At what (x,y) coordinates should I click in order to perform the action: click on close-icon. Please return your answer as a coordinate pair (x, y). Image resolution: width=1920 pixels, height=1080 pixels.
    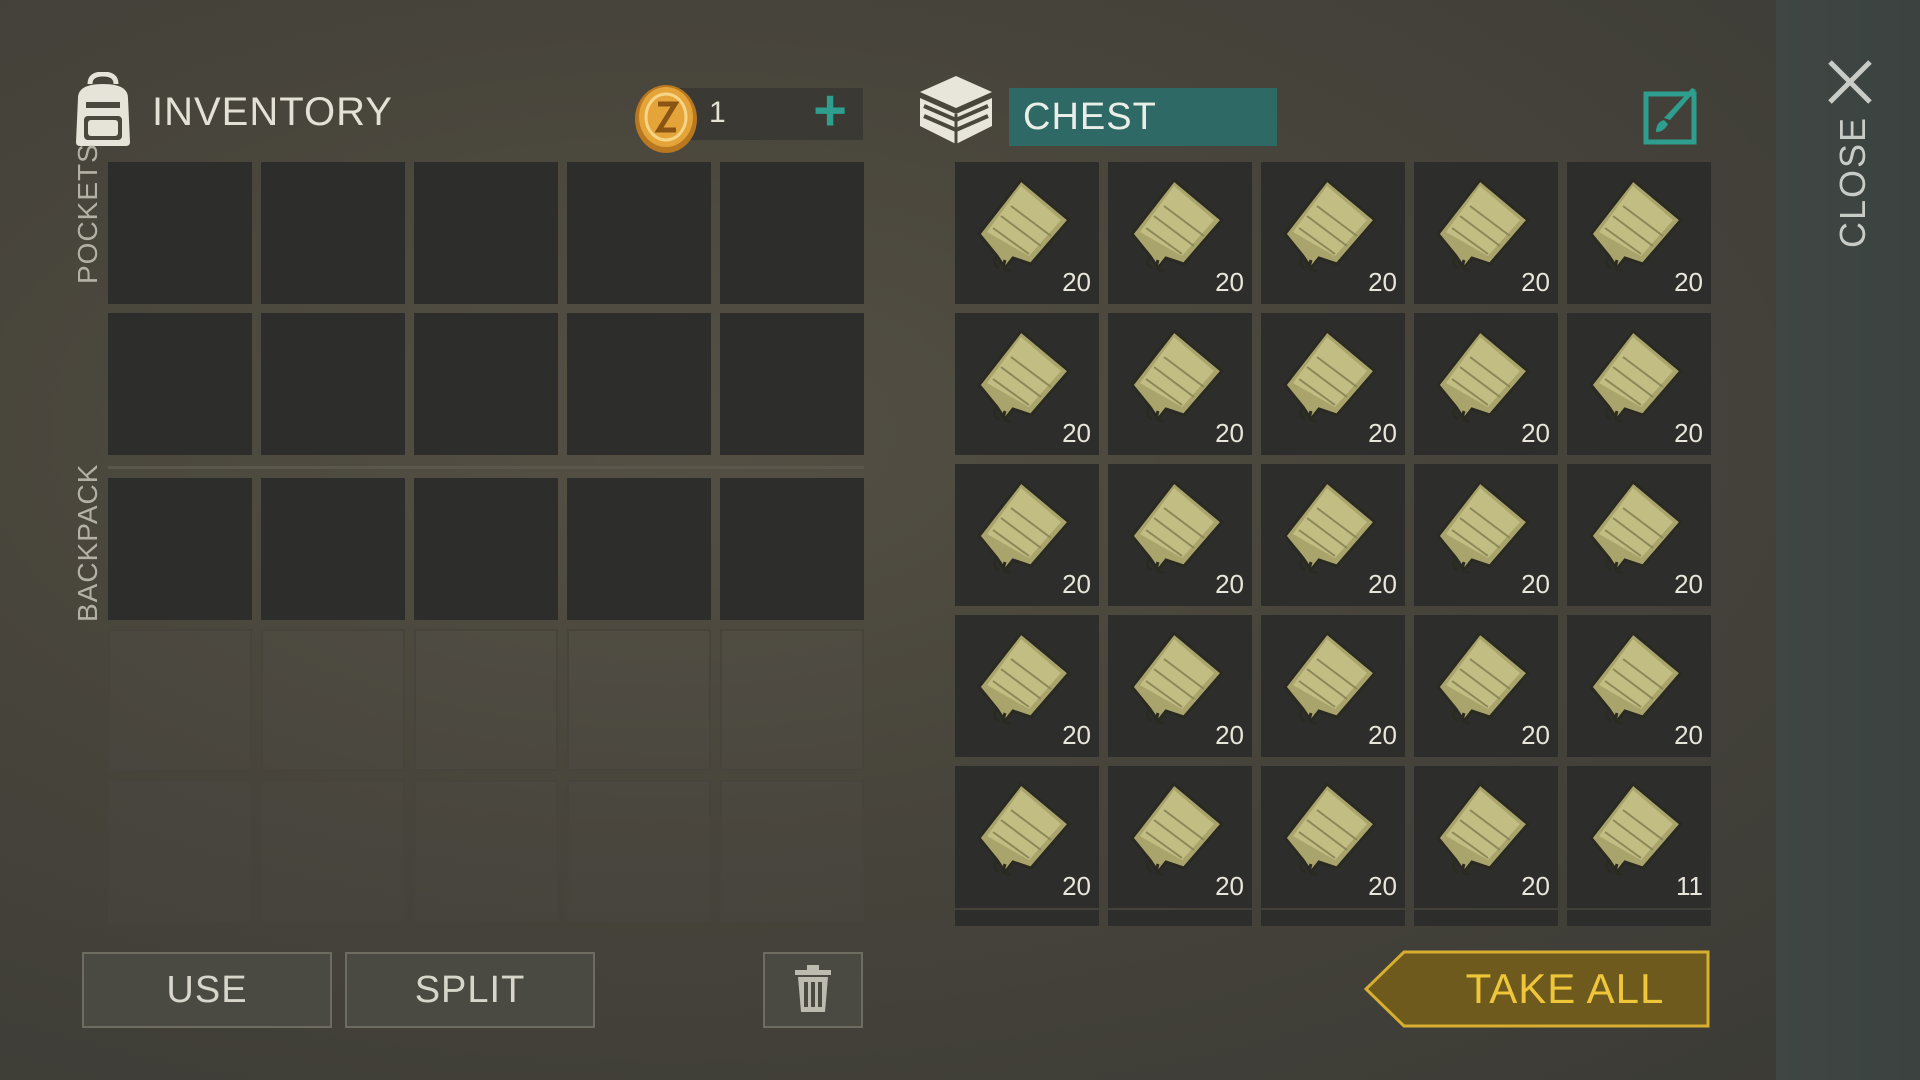
    Looking at the image, I should click on (1850, 82).